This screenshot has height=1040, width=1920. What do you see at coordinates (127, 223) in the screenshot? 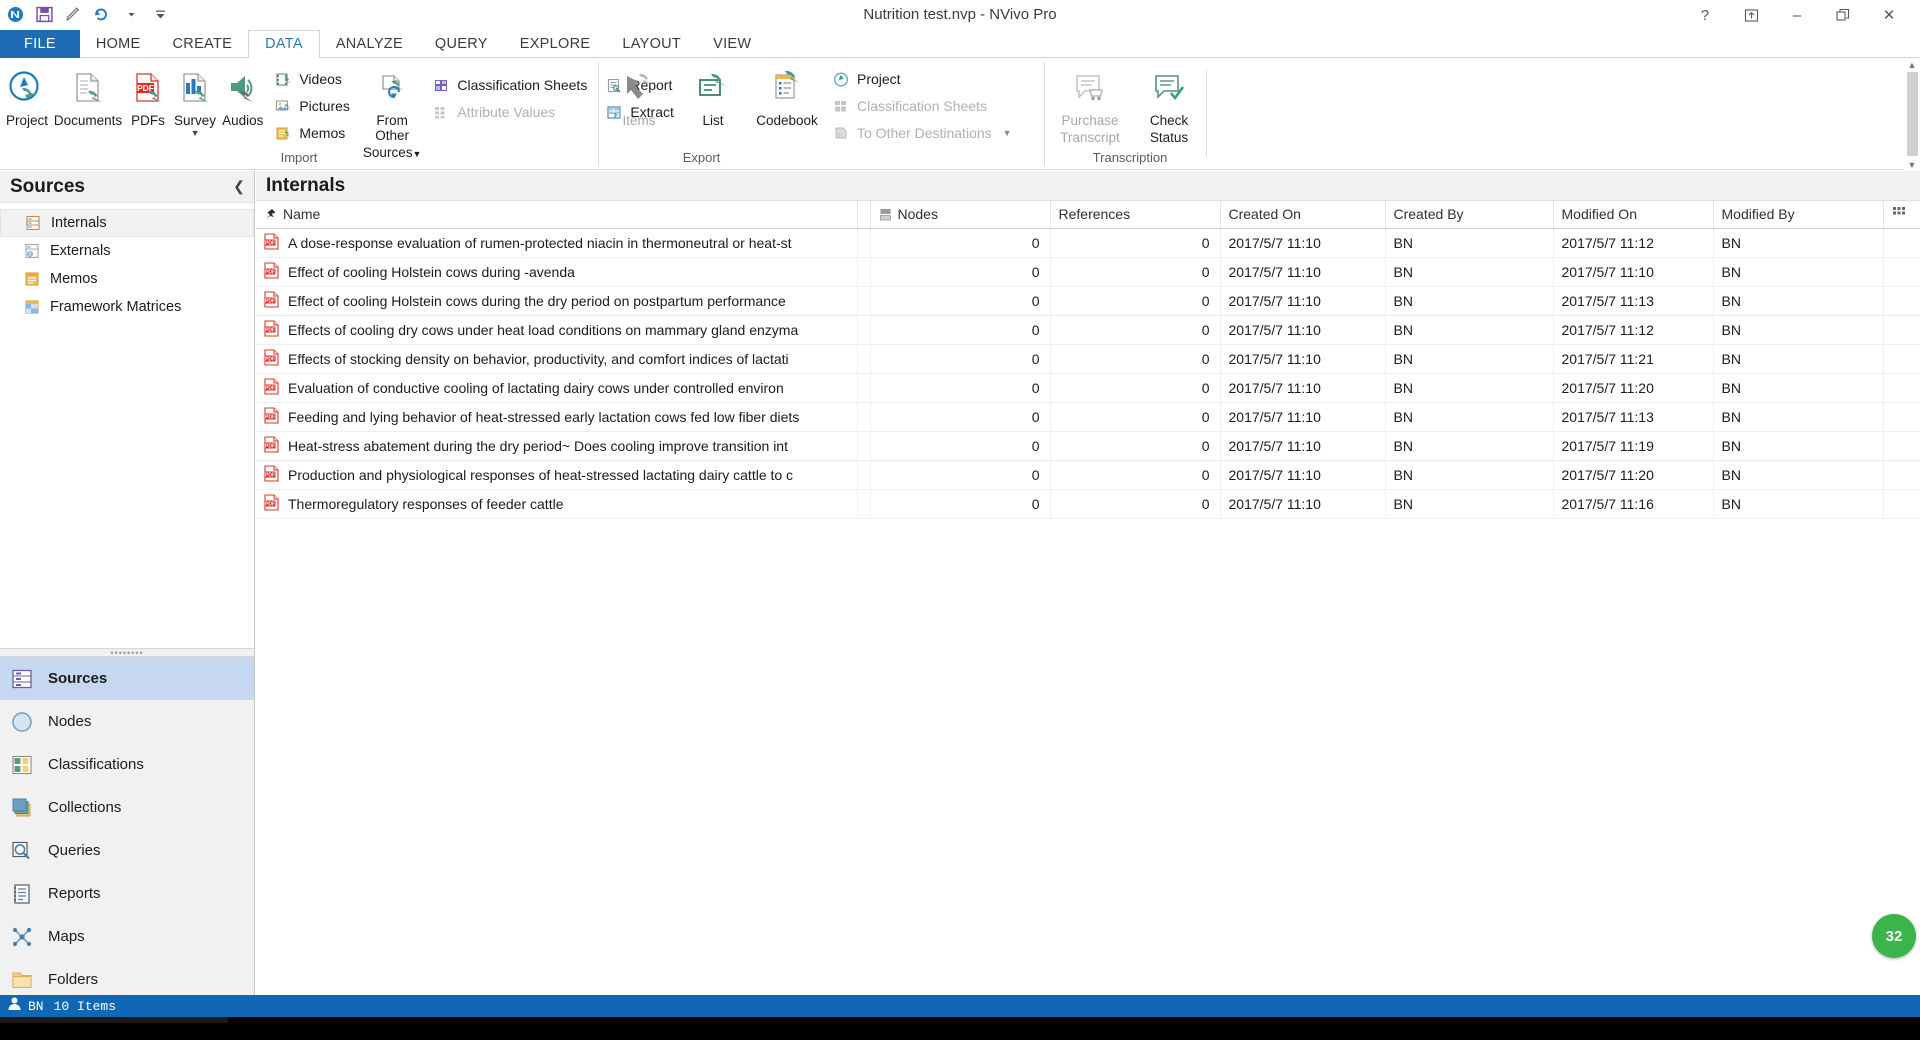
I see `tree-item-internals: Internals` at bounding box center [127, 223].